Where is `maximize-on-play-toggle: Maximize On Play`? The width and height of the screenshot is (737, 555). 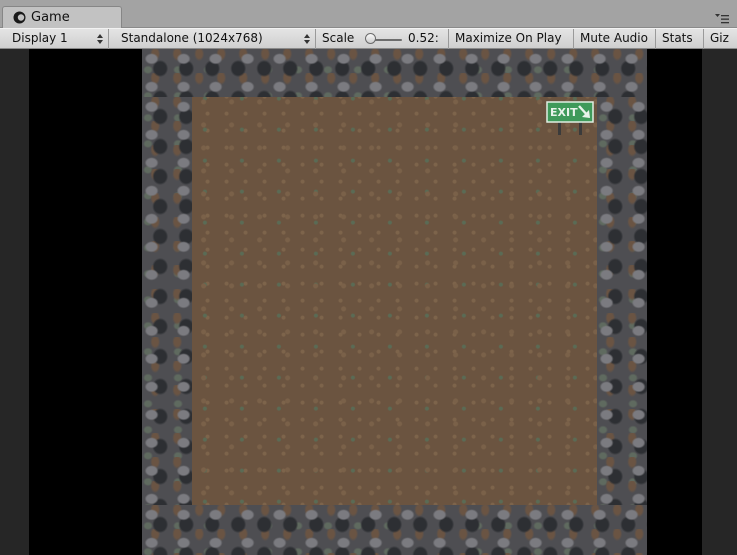
maximize-on-play-toggle: Maximize On Play is located at coordinates (511, 39).